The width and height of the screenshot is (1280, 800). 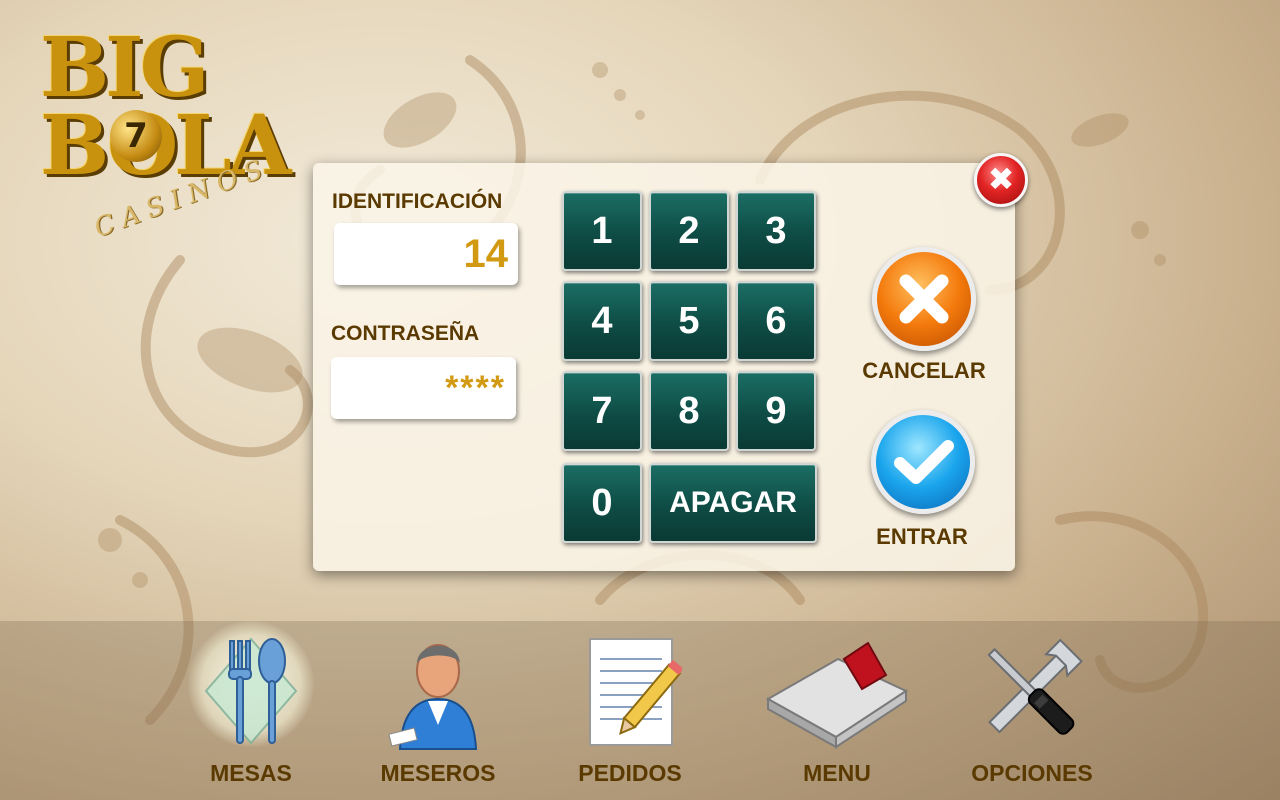 What do you see at coordinates (405, 333) in the screenshot?
I see `password-label: CONTRASEÑA` at bounding box center [405, 333].